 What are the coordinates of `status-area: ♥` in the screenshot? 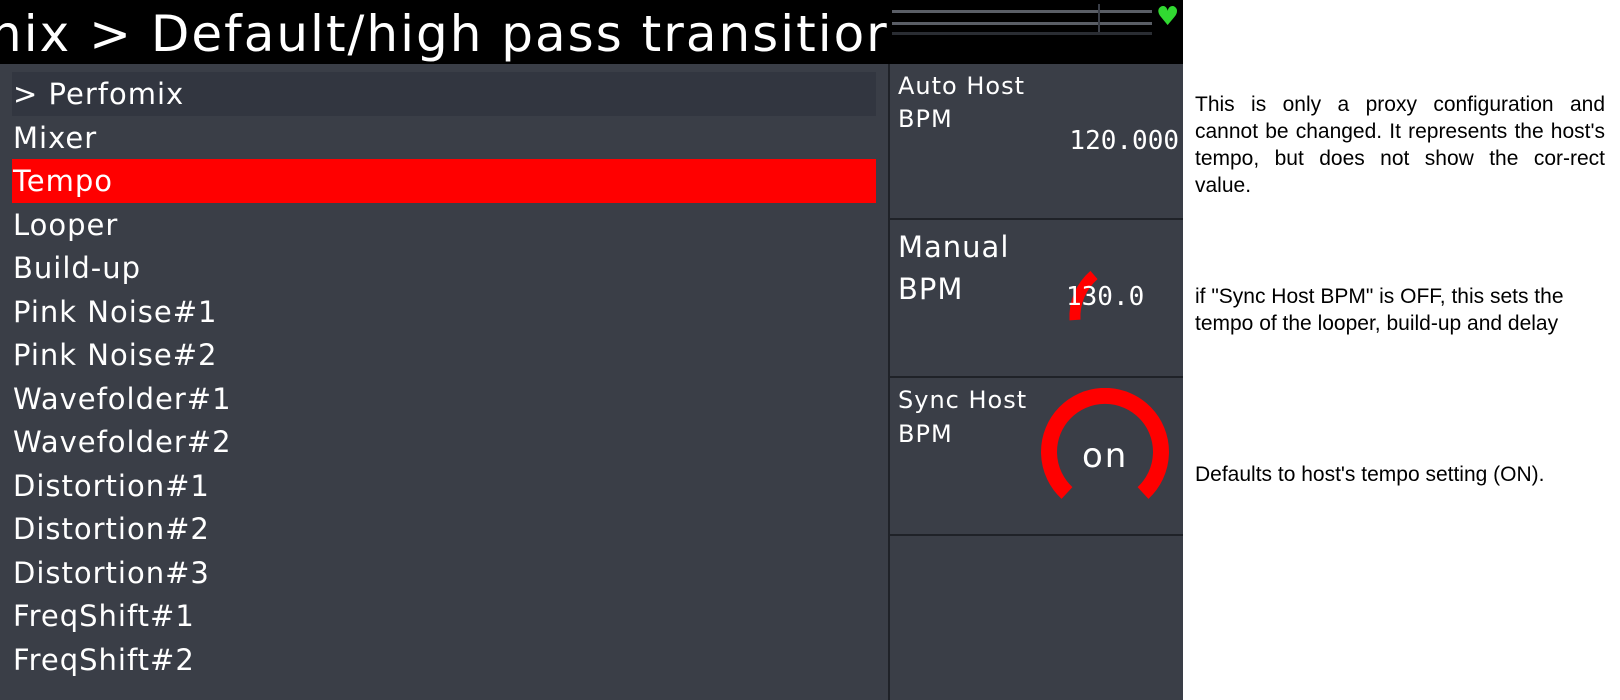 It's located at (1035, 32).